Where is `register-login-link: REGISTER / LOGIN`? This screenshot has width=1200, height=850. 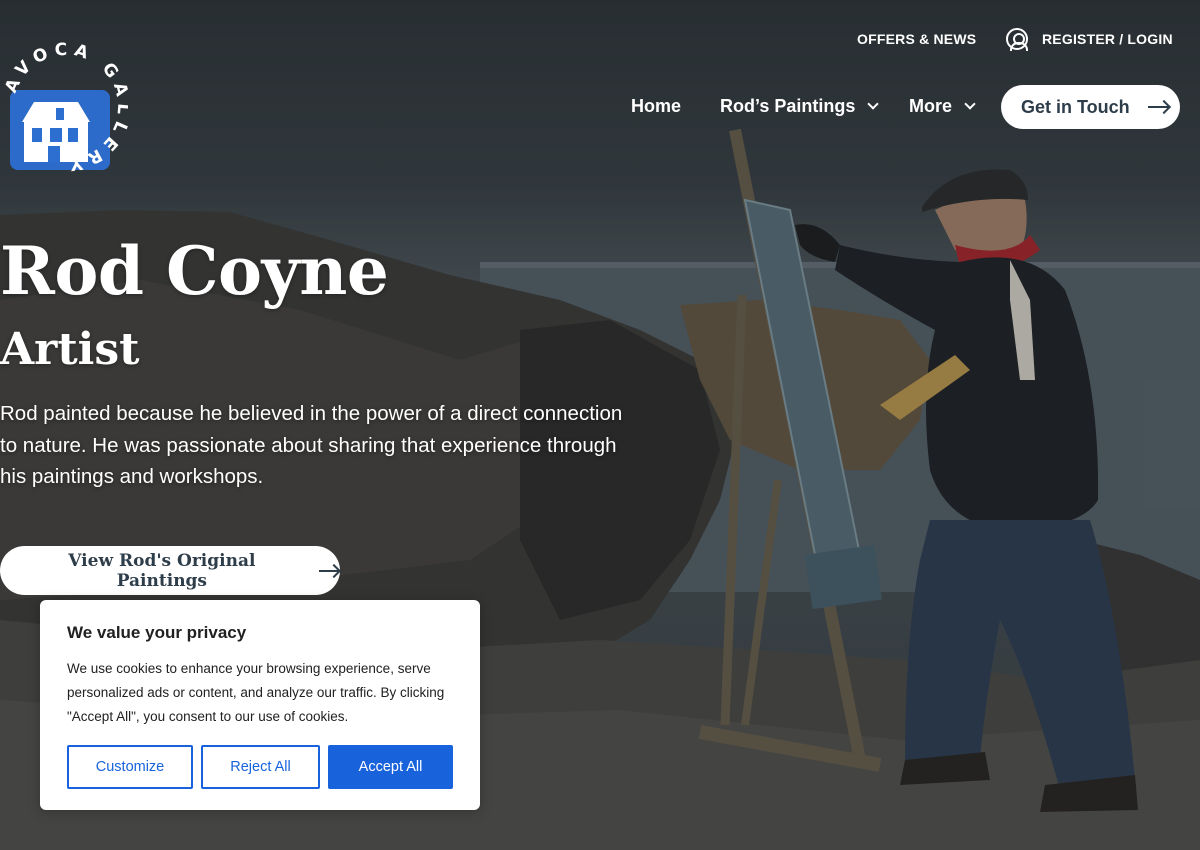 register-login-link: REGISTER / LOGIN is located at coordinates (1089, 39).